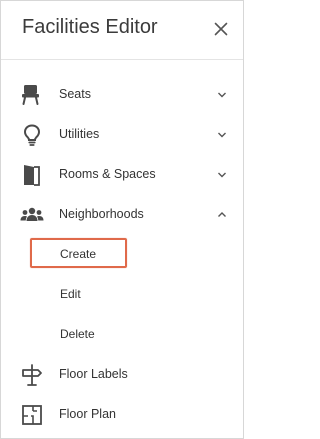 This screenshot has height=439, width=320. I want to click on nav-item-label: Utilities, so click(79, 134).